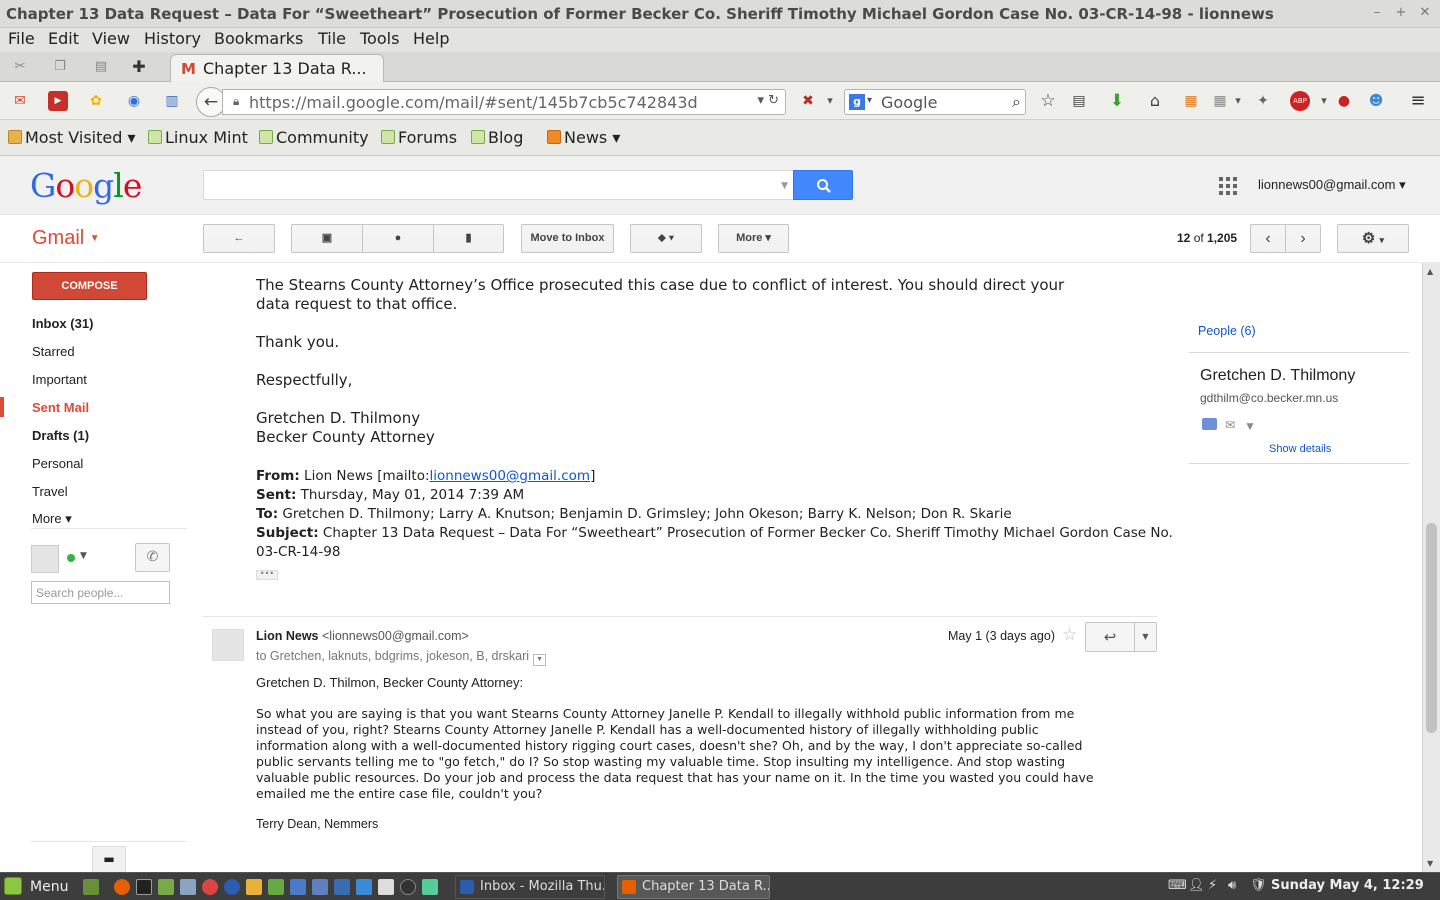  I want to click on tray-shield-icon: 🛡︎, so click(1258, 885).